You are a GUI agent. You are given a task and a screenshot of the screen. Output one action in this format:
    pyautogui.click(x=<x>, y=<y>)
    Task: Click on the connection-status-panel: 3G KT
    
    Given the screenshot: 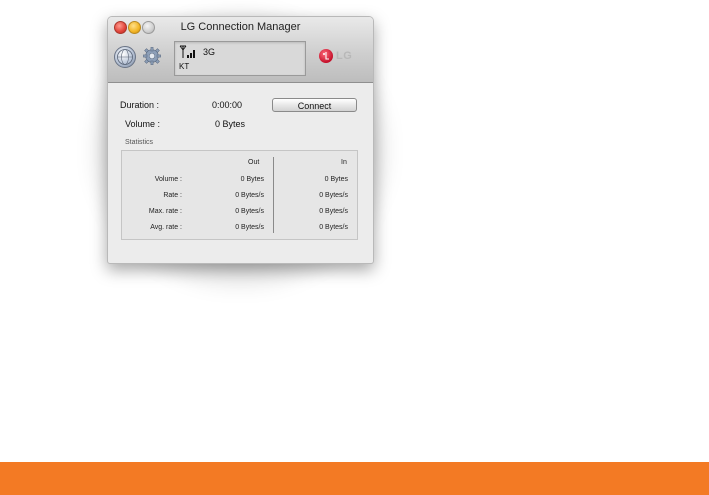 What is the action you would take?
    pyautogui.click(x=240, y=58)
    